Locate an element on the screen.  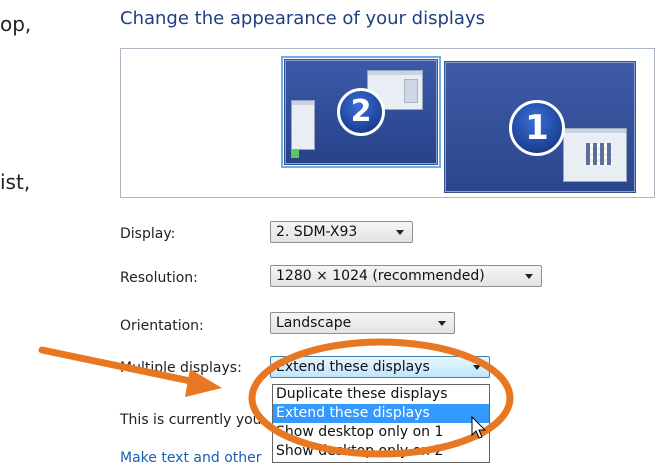
monitor-number-badge-1: 1 is located at coordinates (537, 128).